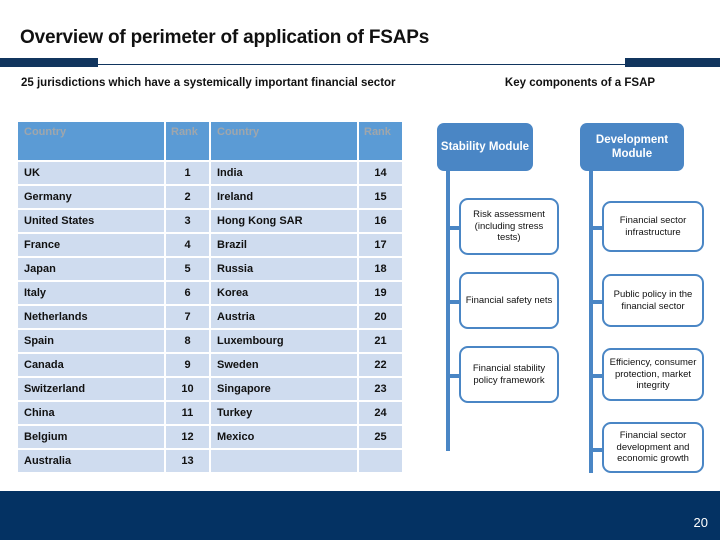 This screenshot has height=540, width=720. Describe the element at coordinates (49, 62) in the screenshot. I see `divider-left-block` at that location.